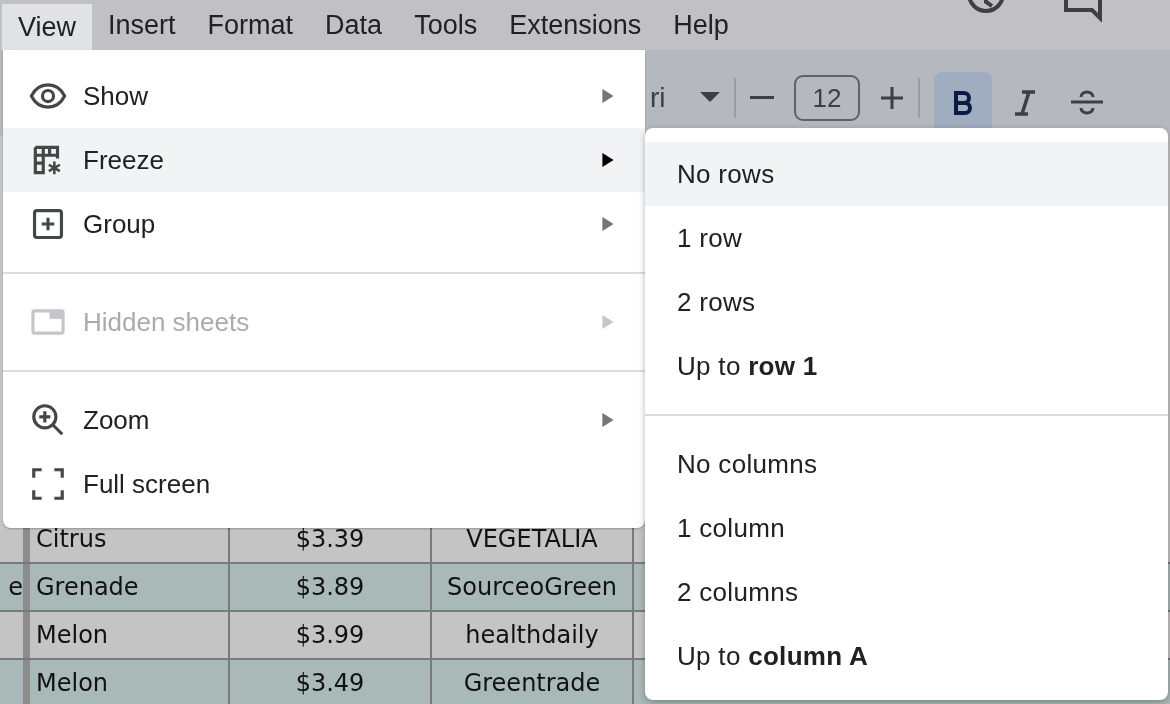 The height and width of the screenshot is (704, 1170). What do you see at coordinates (906, 366) in the screenshot?
I see `menu-item: Up to row 1` at bounding box center [906, 366].